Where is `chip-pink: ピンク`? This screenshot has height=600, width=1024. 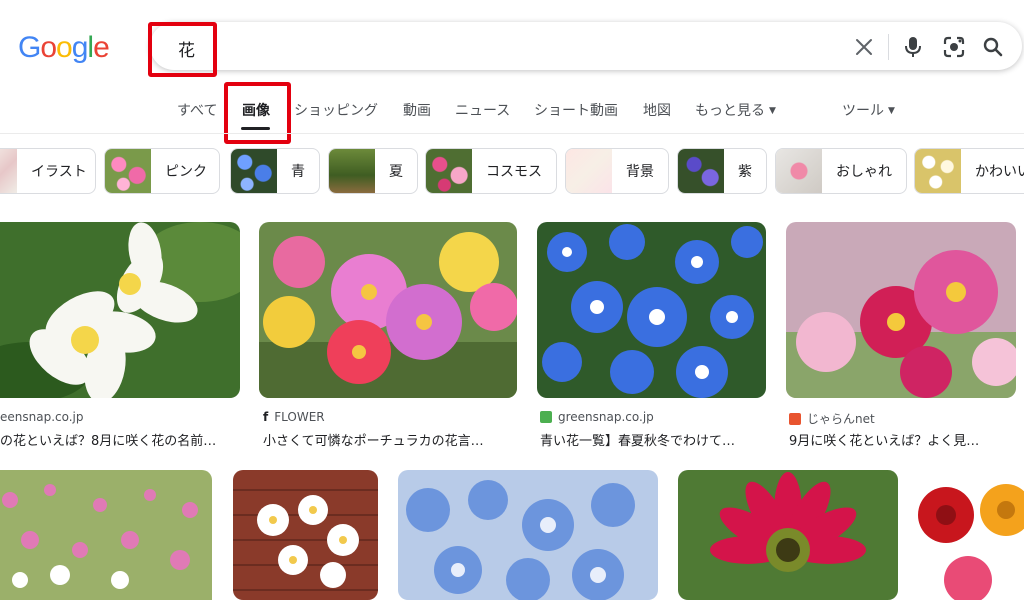
chip-pink: ピンク is located at coordinates (162, 171).